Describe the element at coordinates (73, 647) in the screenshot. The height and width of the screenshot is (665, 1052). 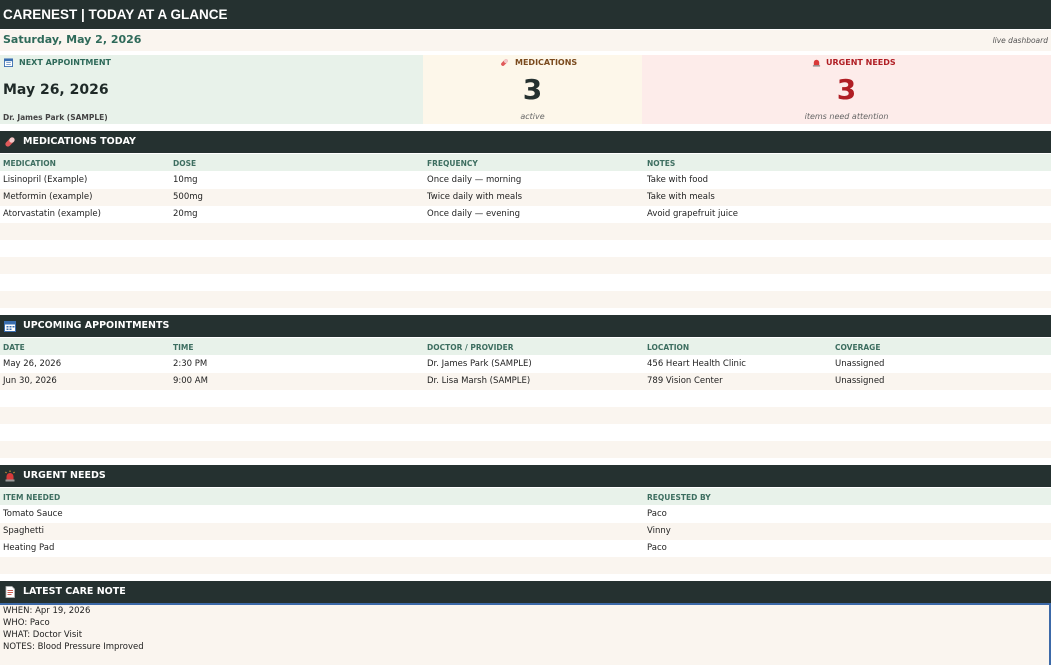
I see `care-note-notes: NOTES: Blood Pressure Improved` at that location.